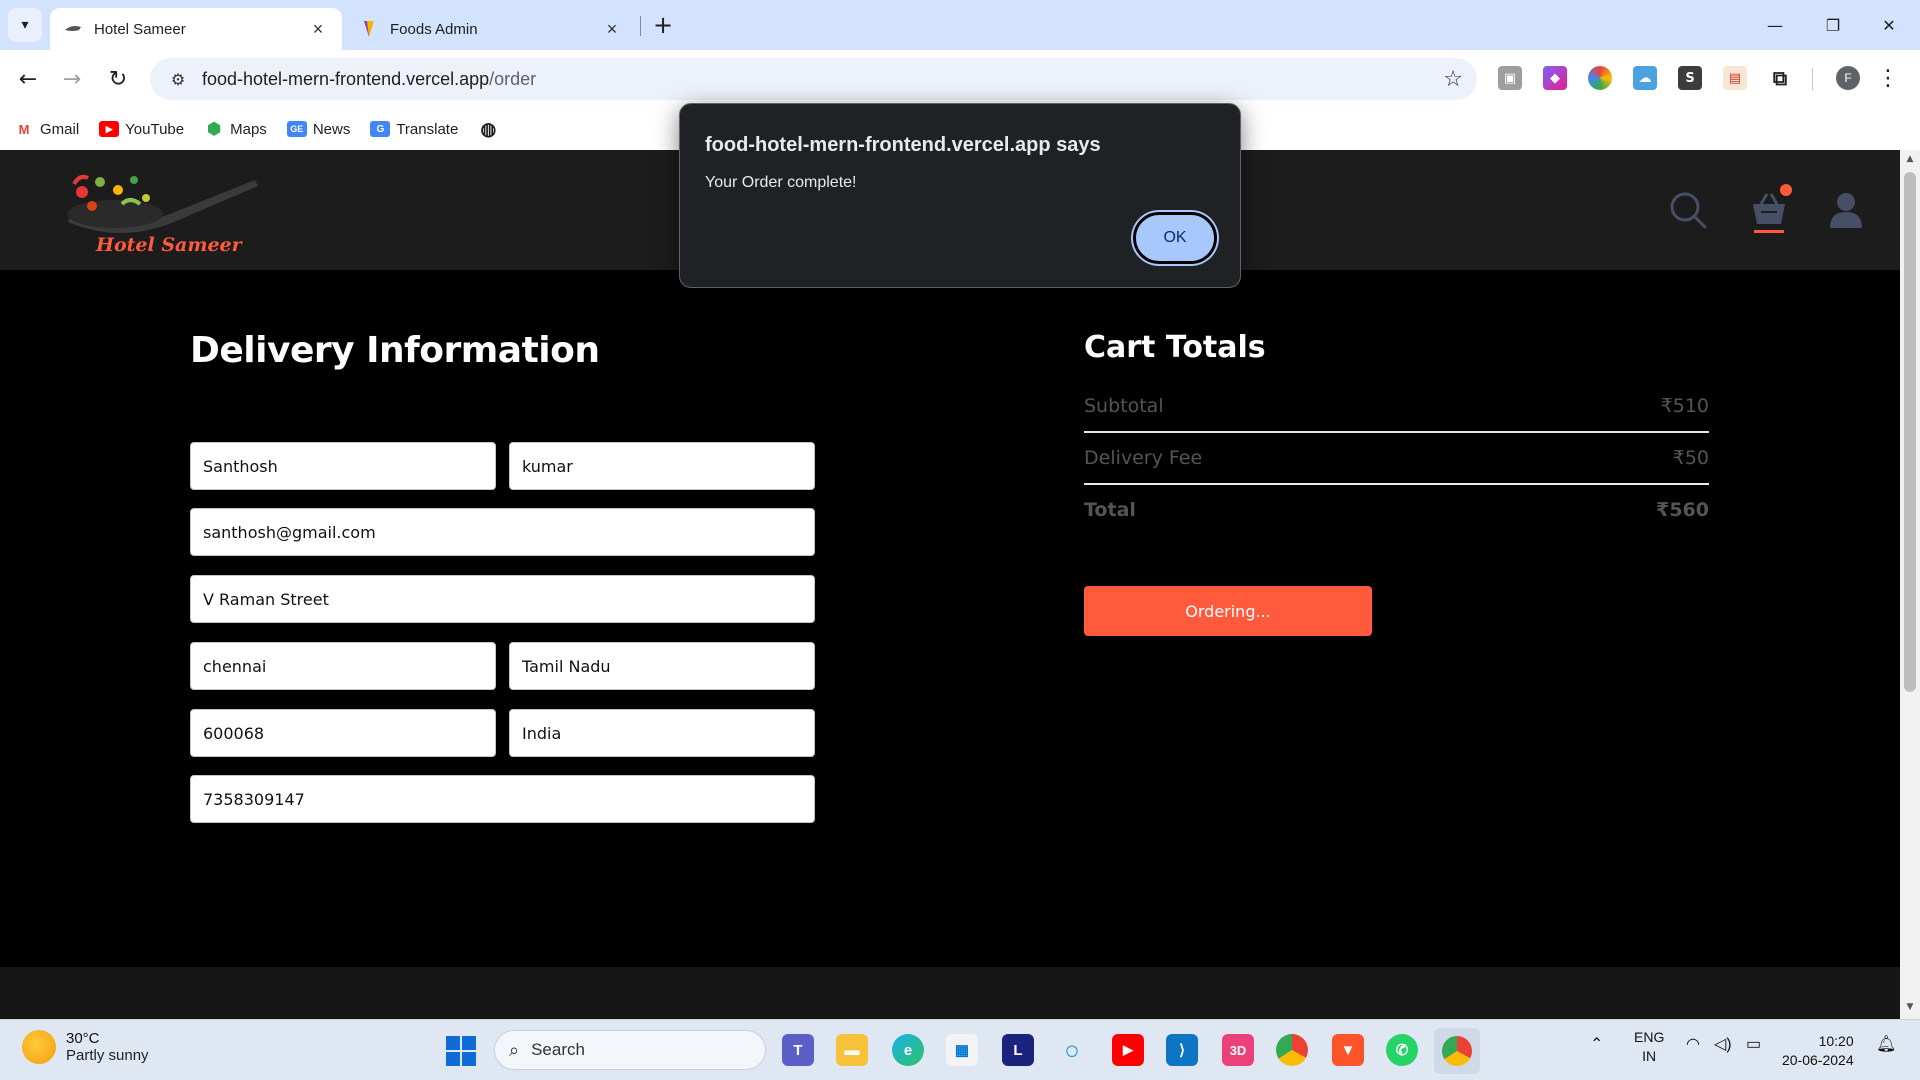 Image resolution: width=1920 pixels, height=1080 pixels. I want to click on country-field, so click(662, 733).